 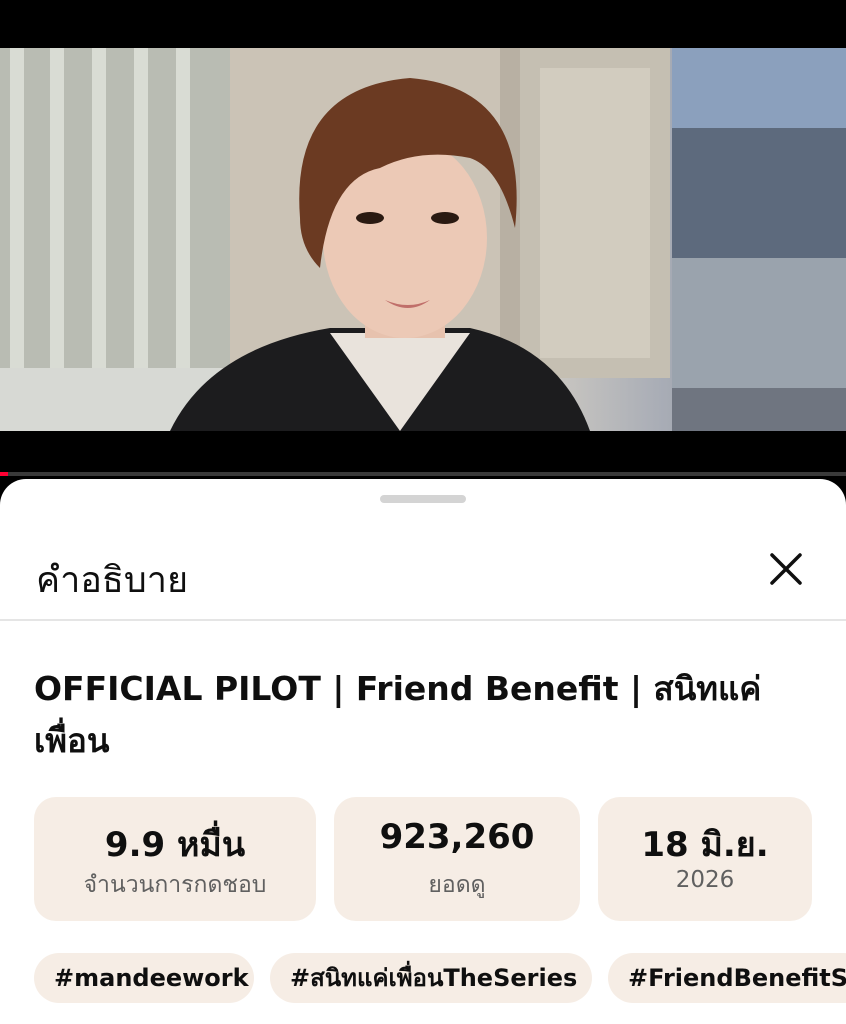 I want to click on hashtag-chip: #สนิทแค่เพื่อนTheSeries, so click(x=431, y=978).